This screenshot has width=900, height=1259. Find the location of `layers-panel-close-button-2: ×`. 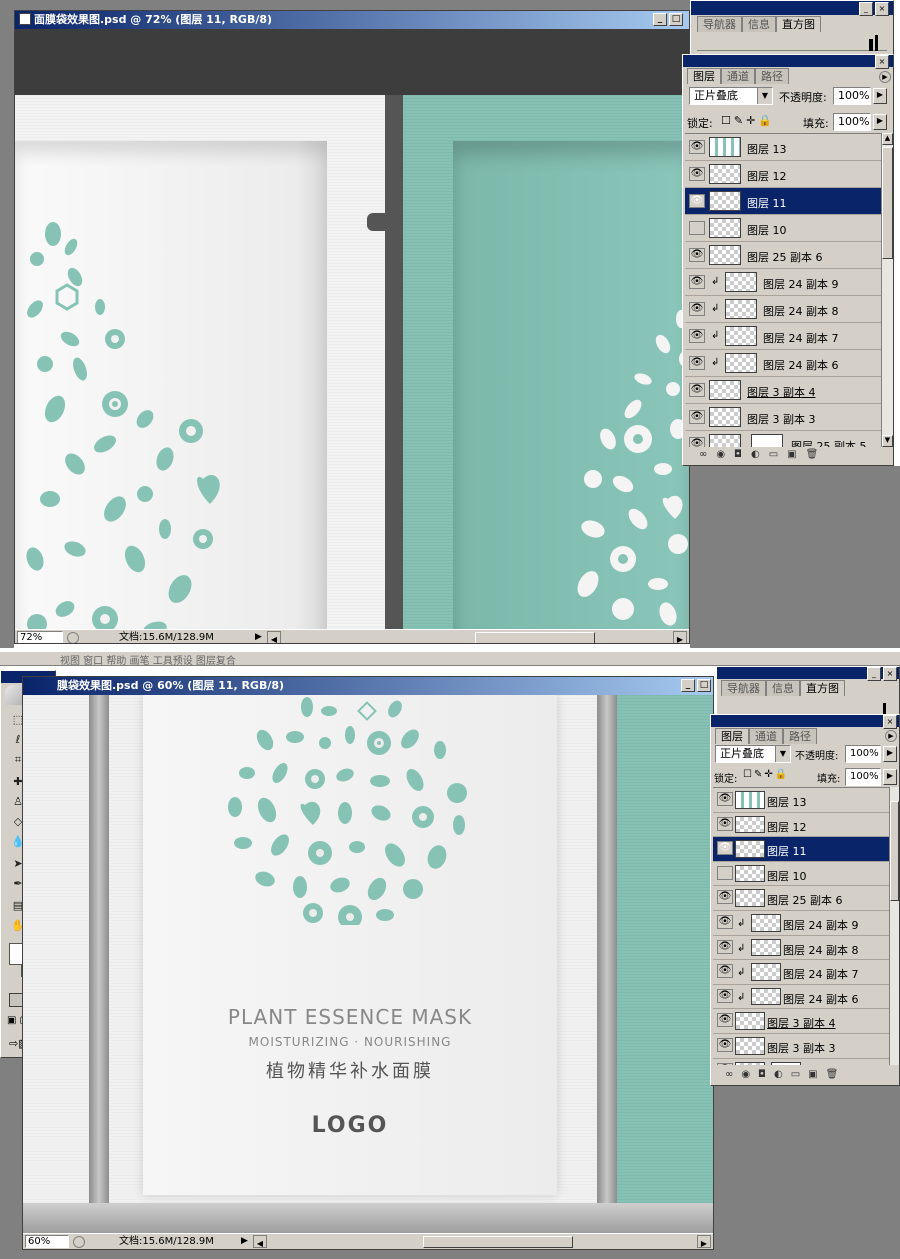

layers-panel-close-button-2: × is located at coordinates (890, 722).